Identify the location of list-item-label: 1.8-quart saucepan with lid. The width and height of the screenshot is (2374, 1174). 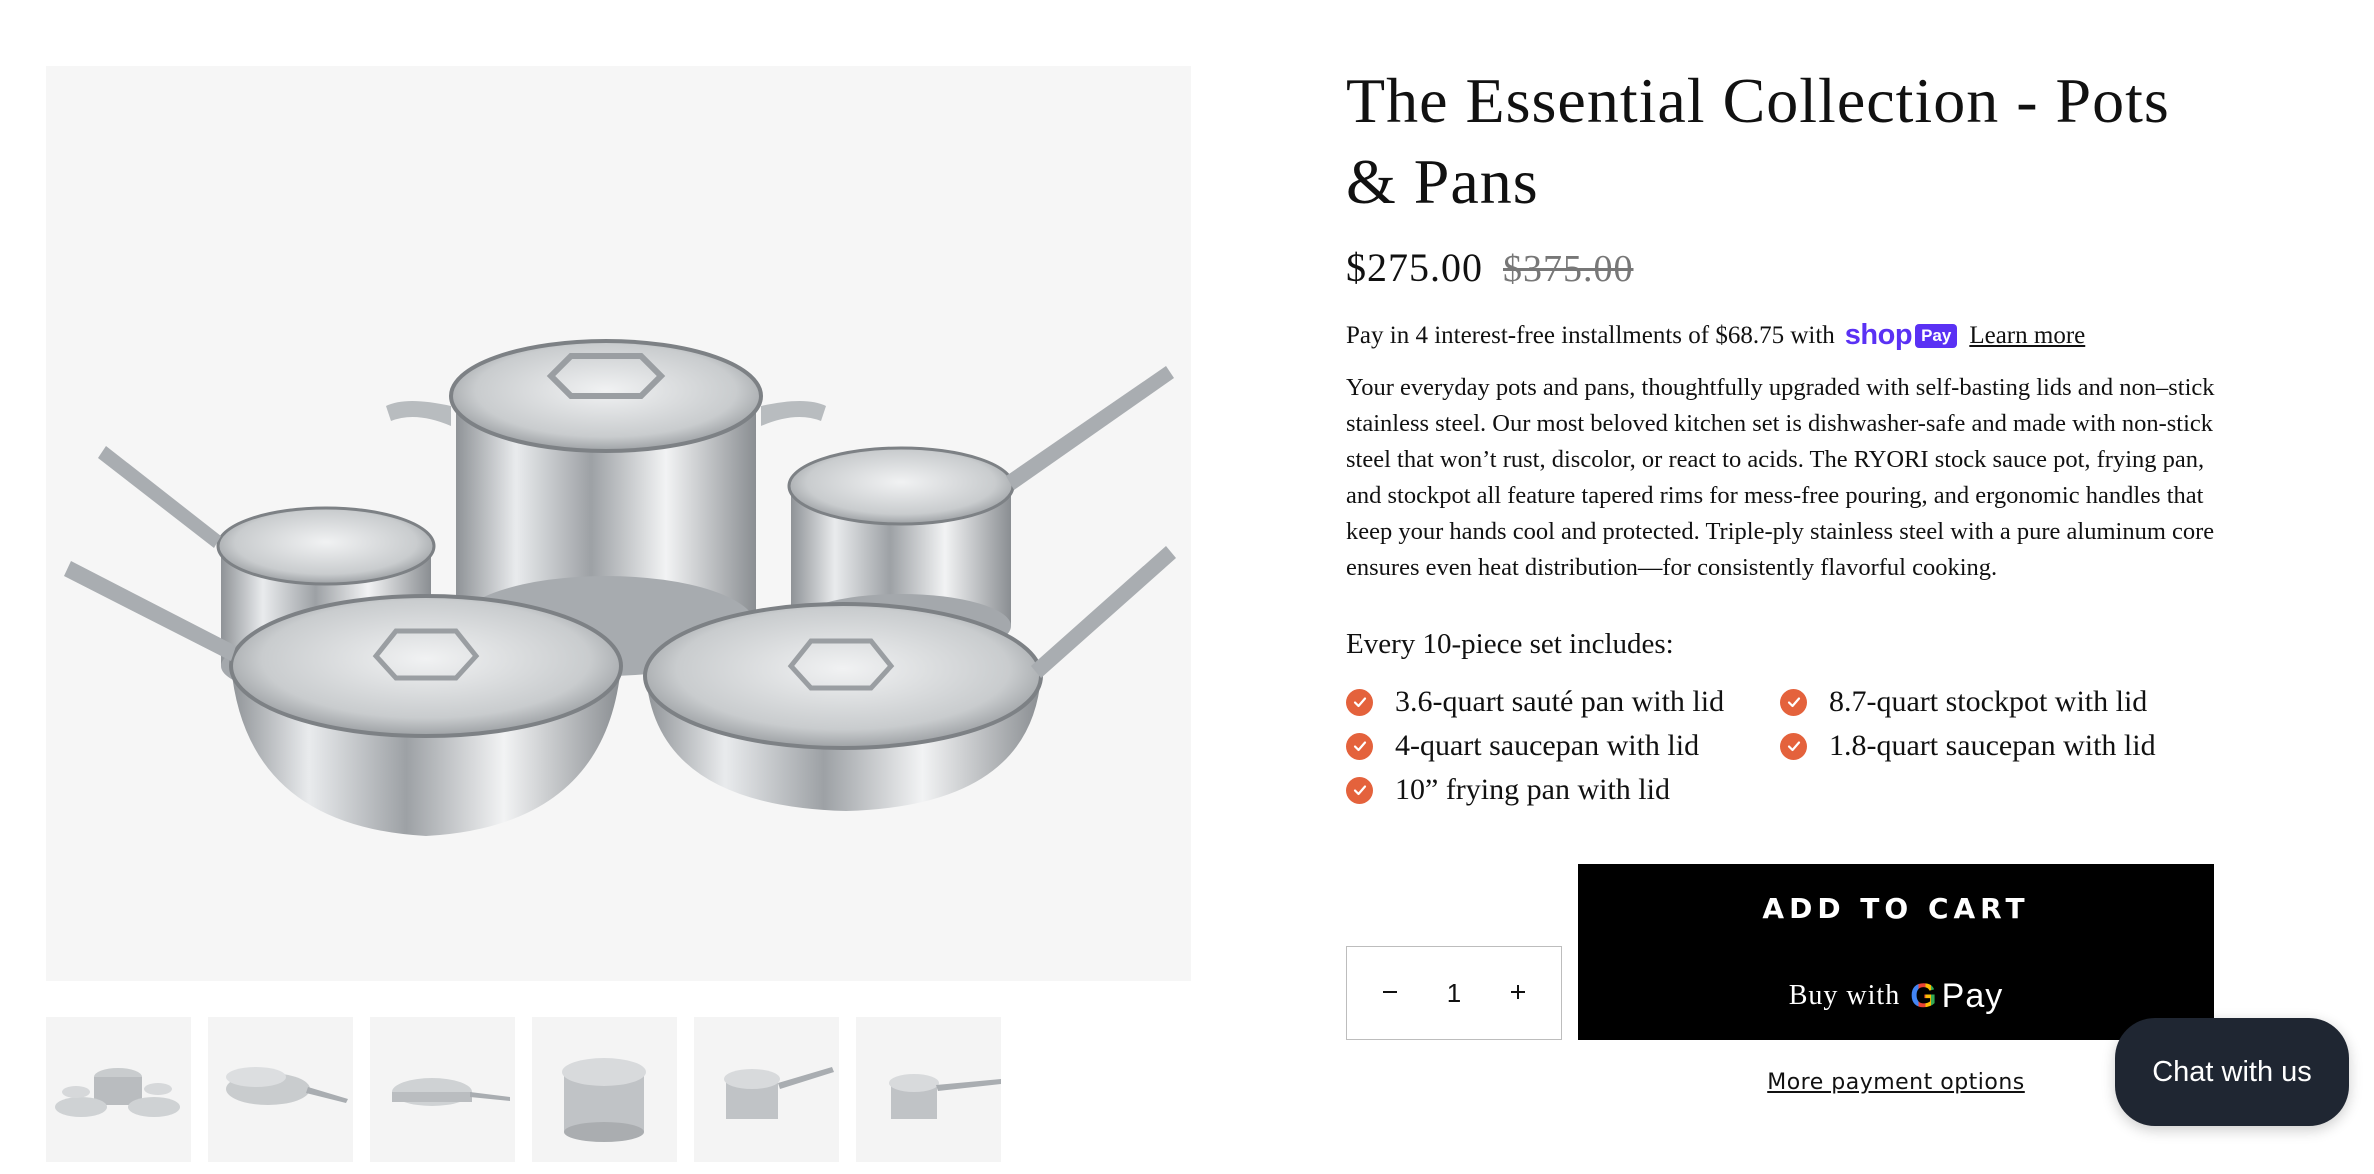
(1992, 745).